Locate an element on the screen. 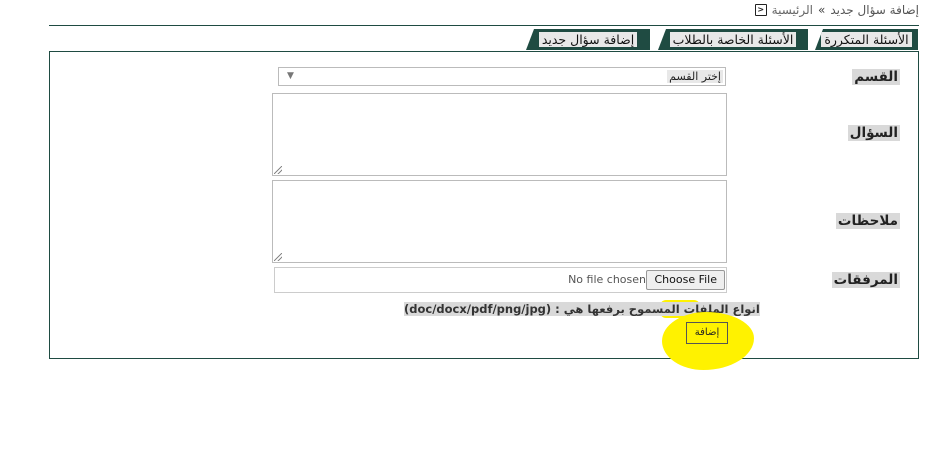 The image size is (937, 456). submit-button: إضافة is located at coordinates (707, 333).